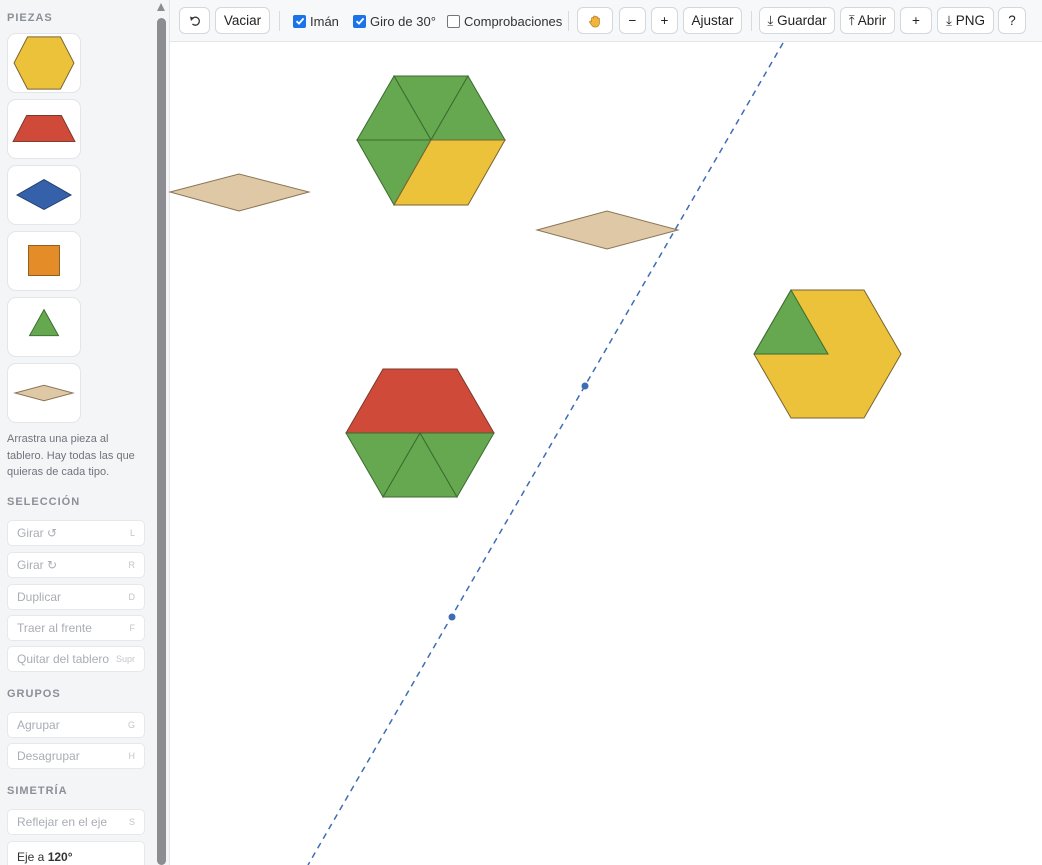  I want to click on hexagon-composite-group, so click(431, 141).